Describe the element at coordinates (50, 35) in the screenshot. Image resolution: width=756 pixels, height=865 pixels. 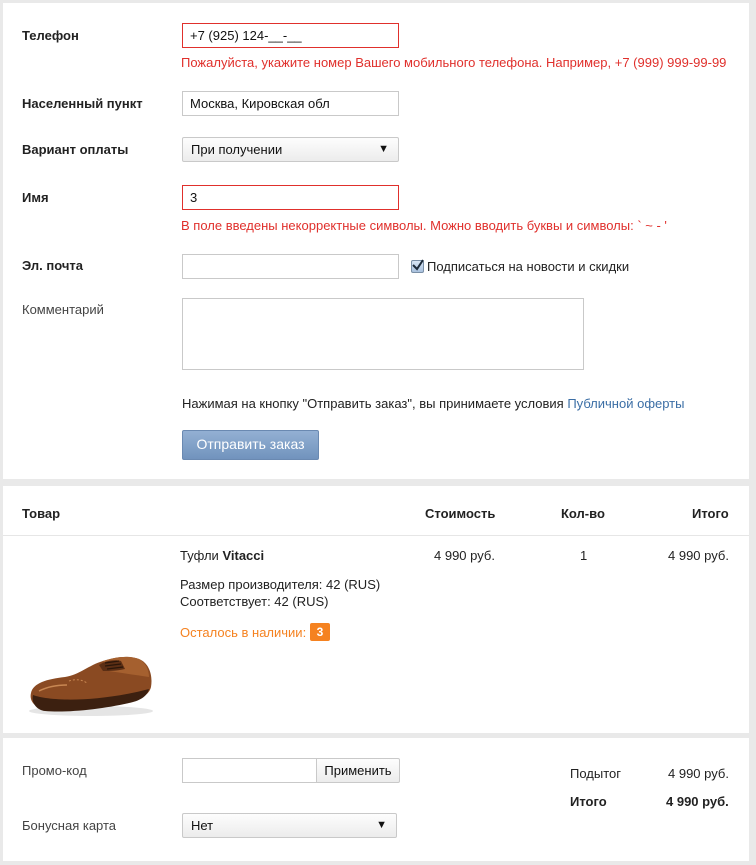
I see `phone-label: Телефон` at that location.